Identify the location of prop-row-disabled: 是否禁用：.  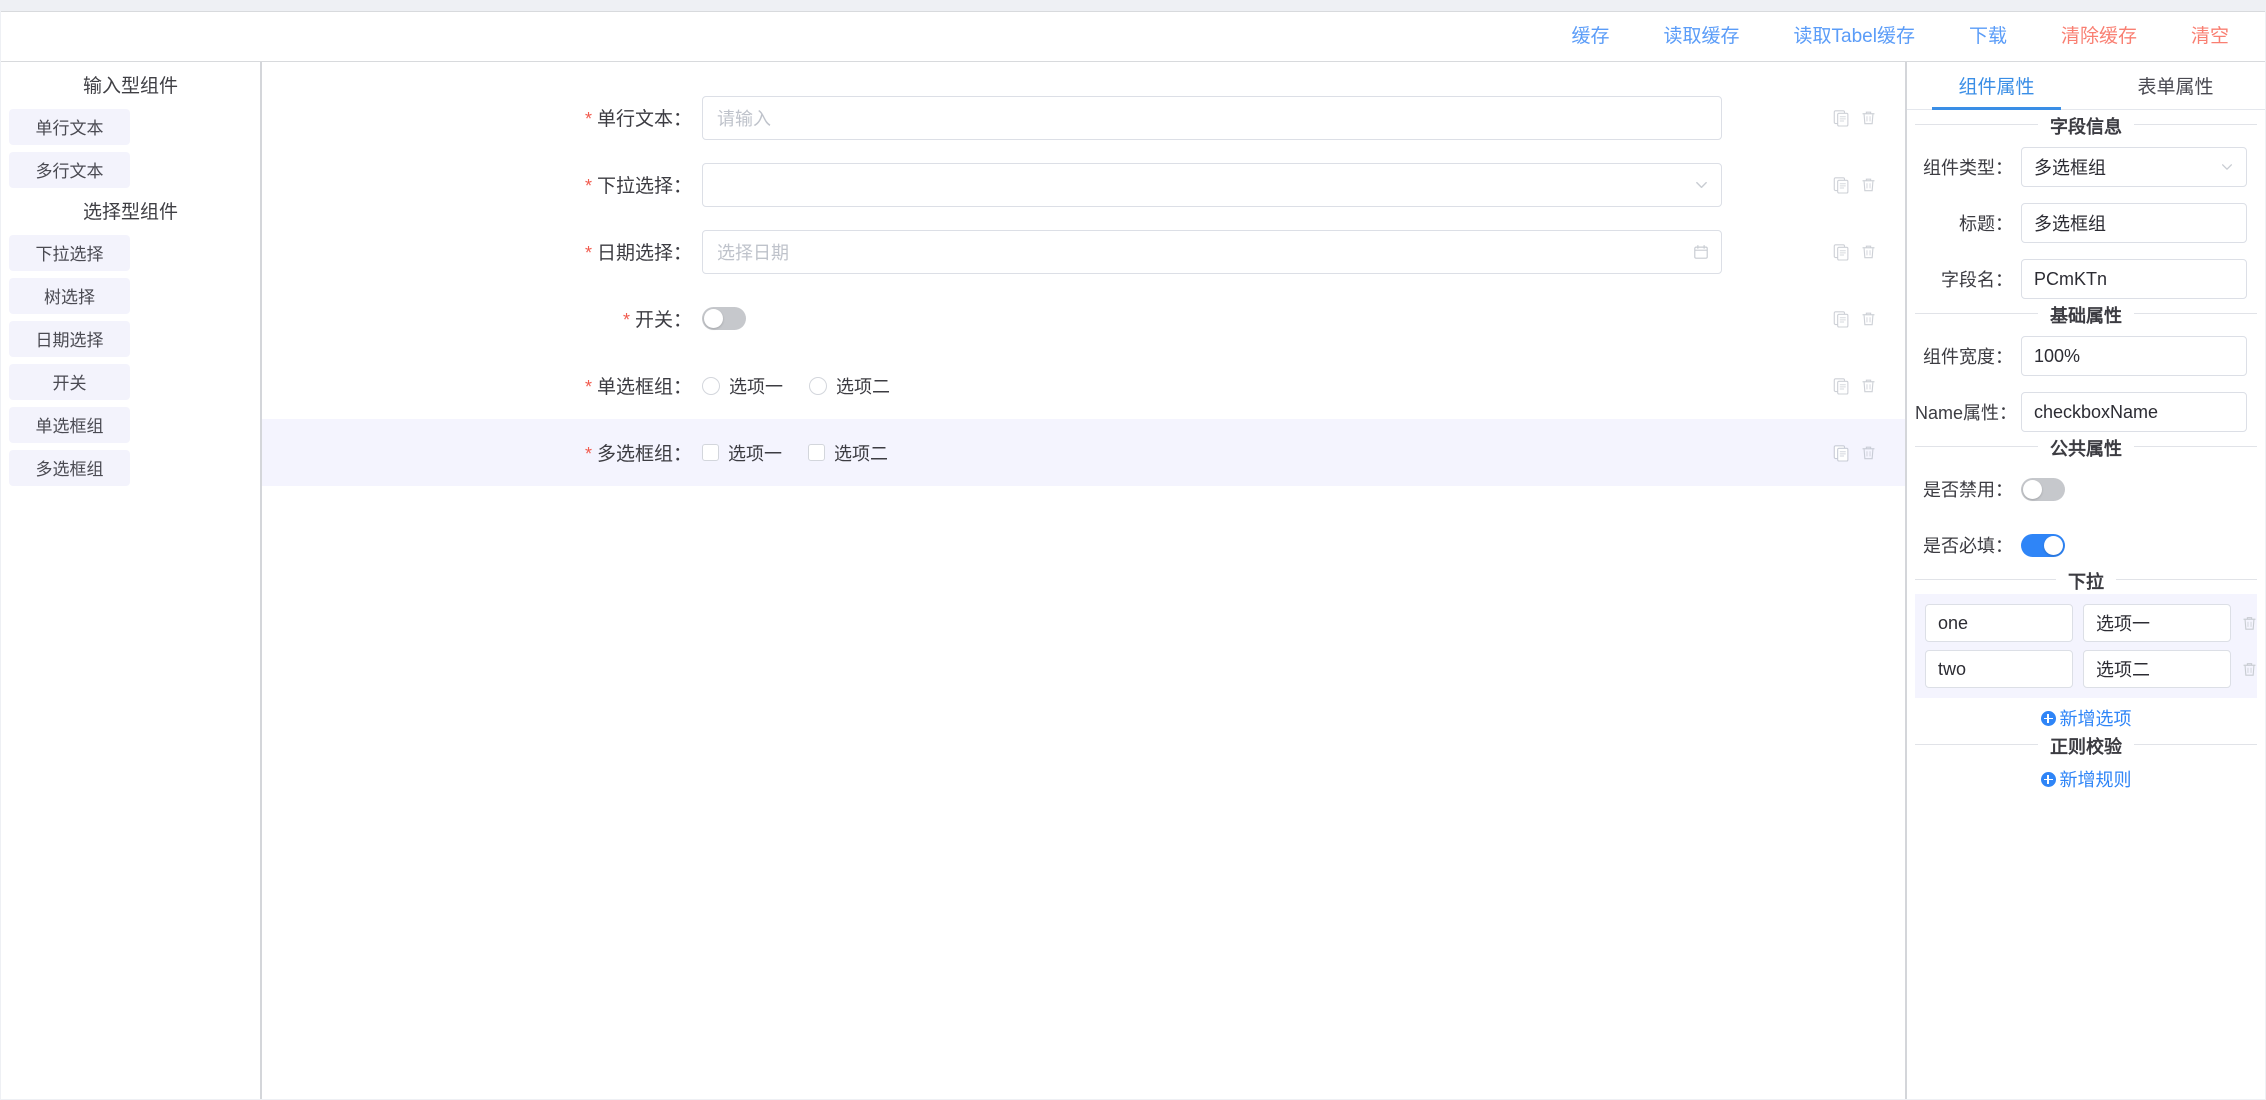
(2086, 489).